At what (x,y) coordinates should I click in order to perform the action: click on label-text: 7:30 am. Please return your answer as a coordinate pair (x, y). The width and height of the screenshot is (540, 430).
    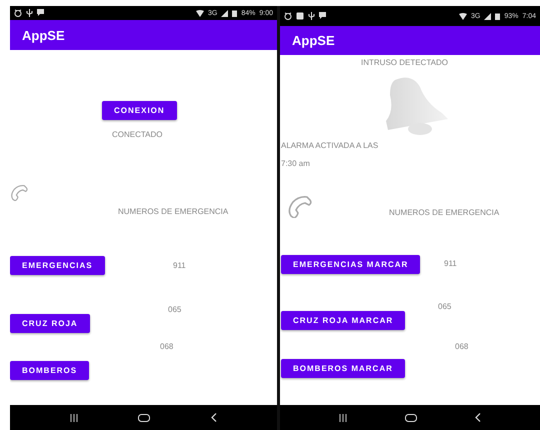
    Looking at the image, I should click on (295, 164).